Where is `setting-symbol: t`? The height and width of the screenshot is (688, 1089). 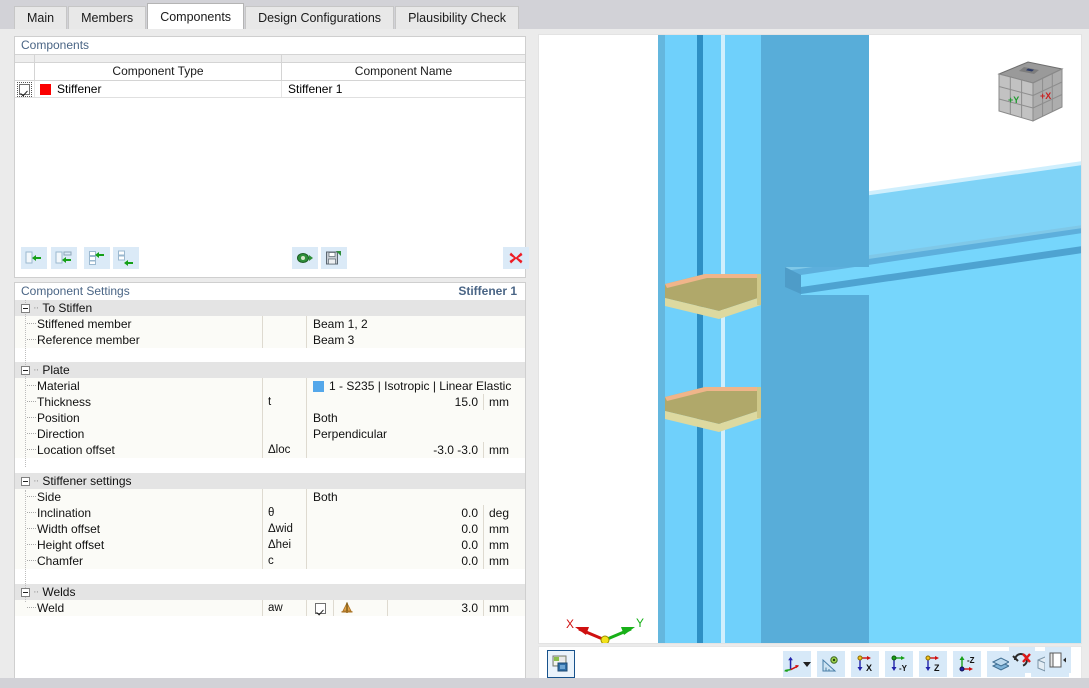
setting-symbol: t is located at coordinates (285, 402).